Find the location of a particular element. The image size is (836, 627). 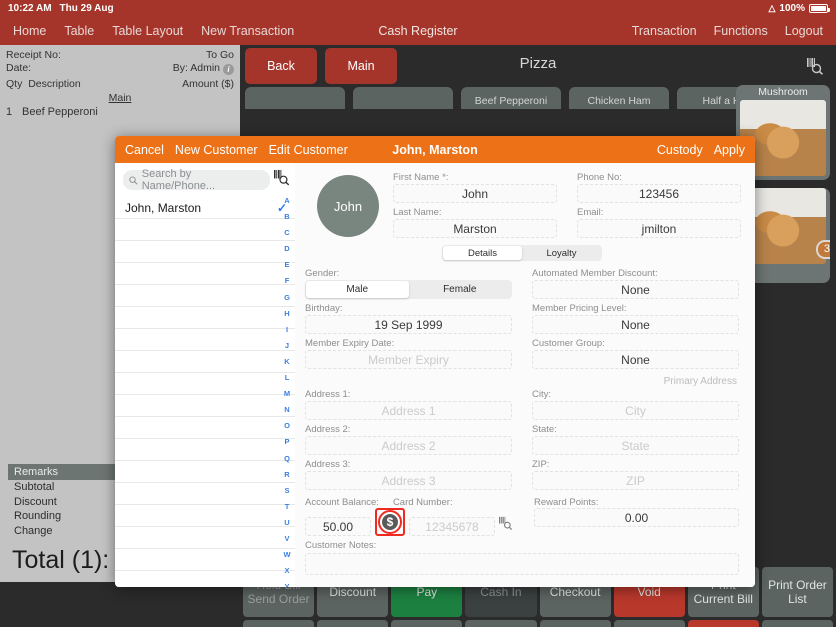

alpha-index-letter: N is located at coordinates (286, 410).